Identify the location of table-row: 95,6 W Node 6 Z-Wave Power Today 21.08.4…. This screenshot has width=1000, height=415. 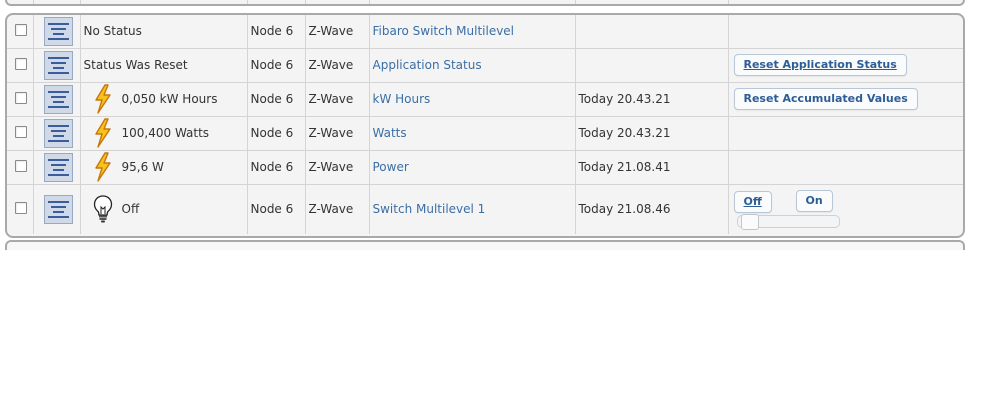
(485, 167).